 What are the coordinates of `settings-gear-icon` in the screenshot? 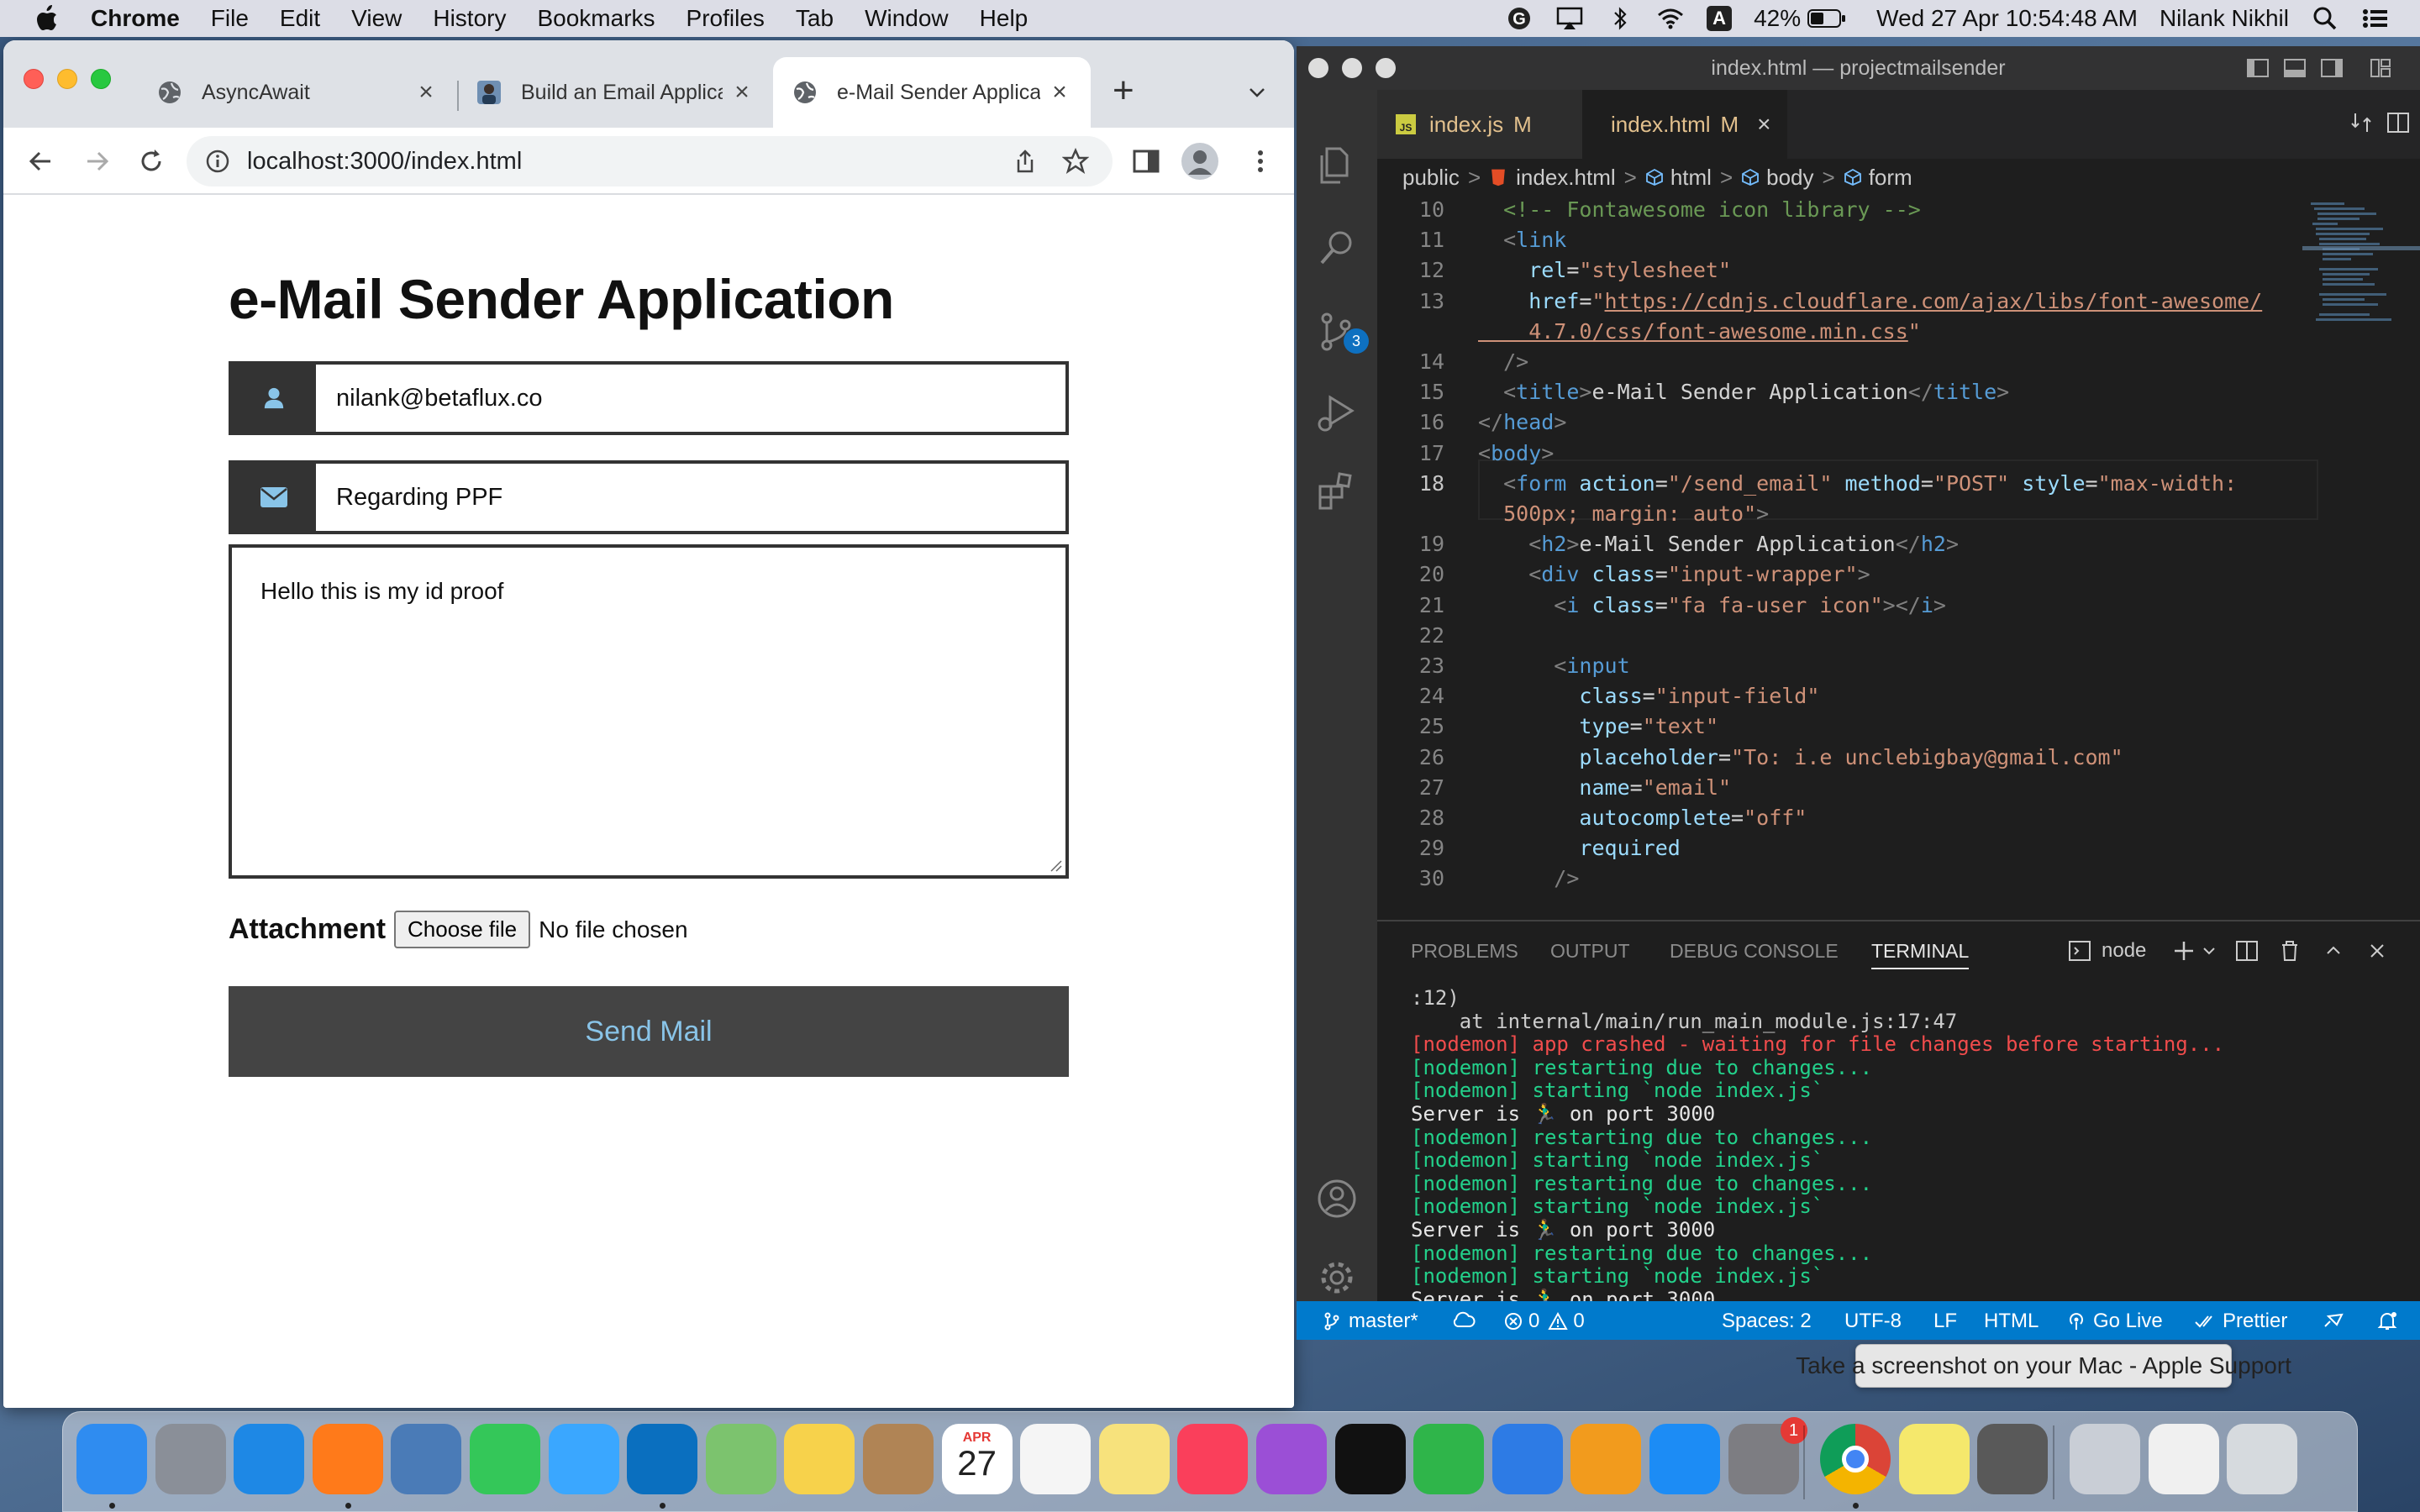 It's located at (1336, 1277).